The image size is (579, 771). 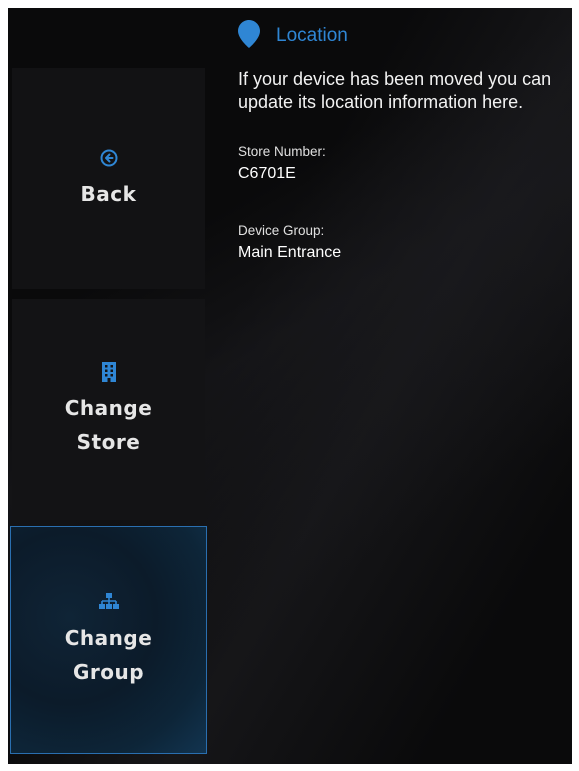 I want to click on device-group-field: Device Group: Main Entrance, so click(x=403, y=242).